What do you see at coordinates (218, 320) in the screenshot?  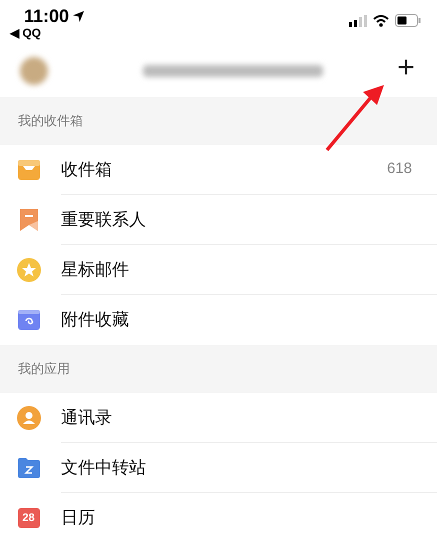 I see `menu-item: 附件收藏` at bounding box center [218, 320].